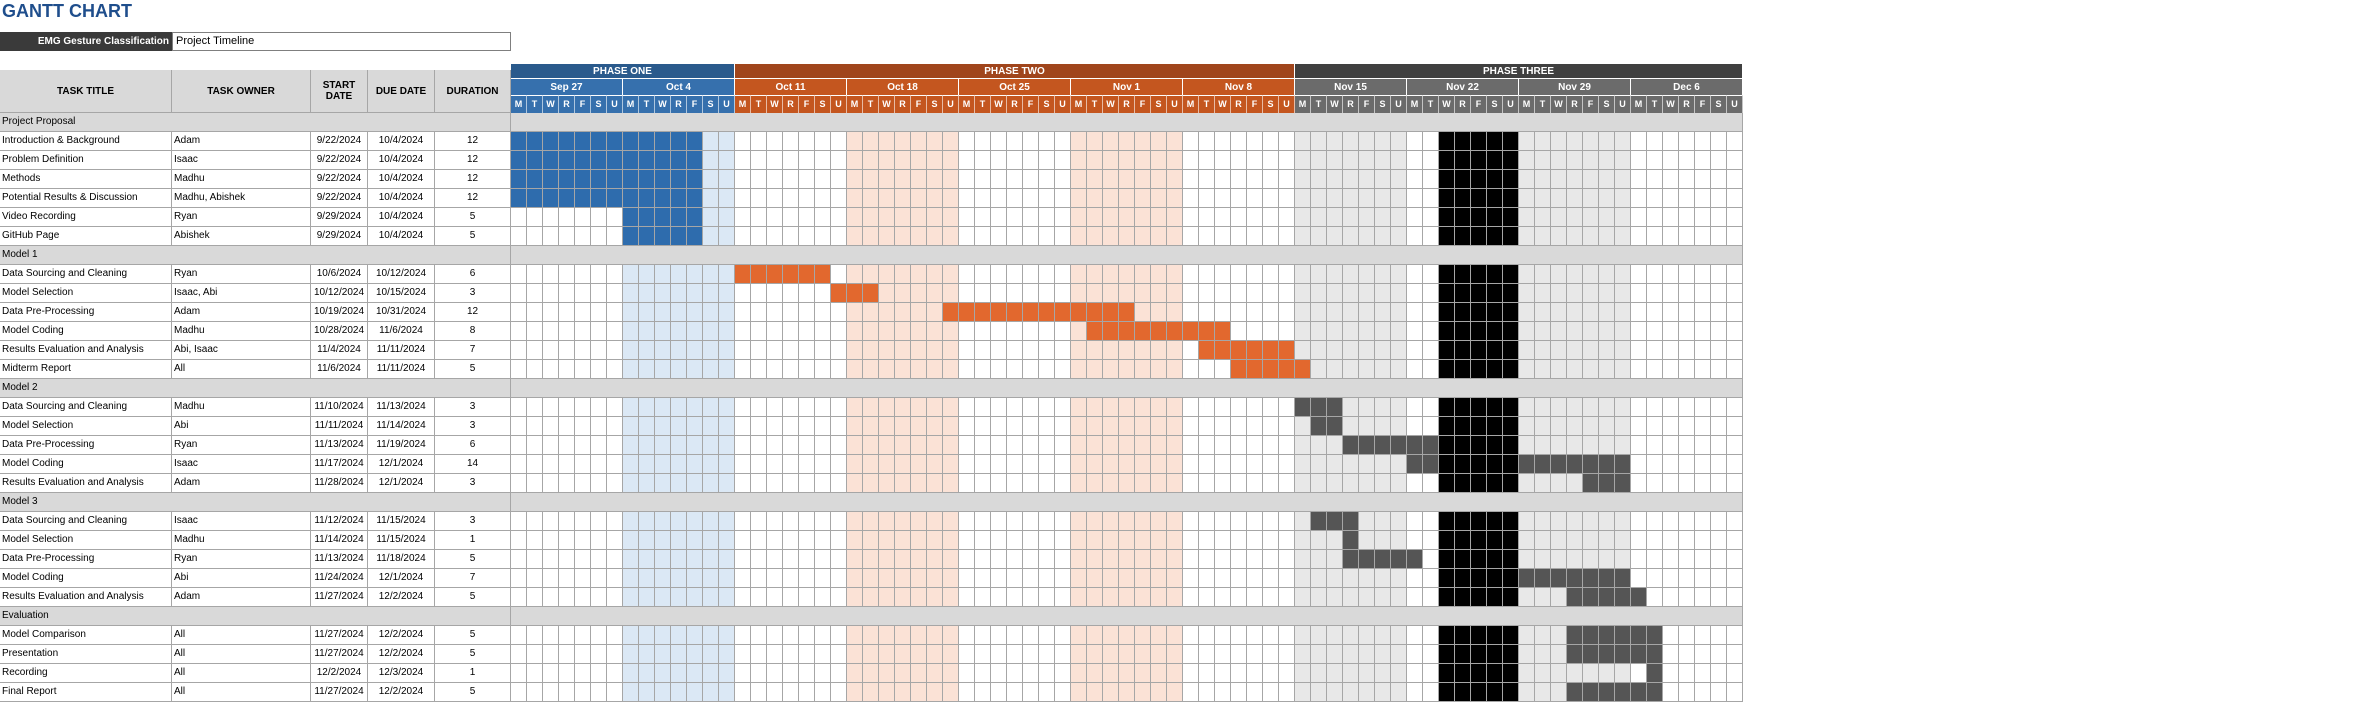 The width and height of the screenshot is (2364, 706). What do you see at coordinates (339, 673) in the screenshot?
I see `start-date-cell: 12/2/2024` at bounding box center [339, 673].